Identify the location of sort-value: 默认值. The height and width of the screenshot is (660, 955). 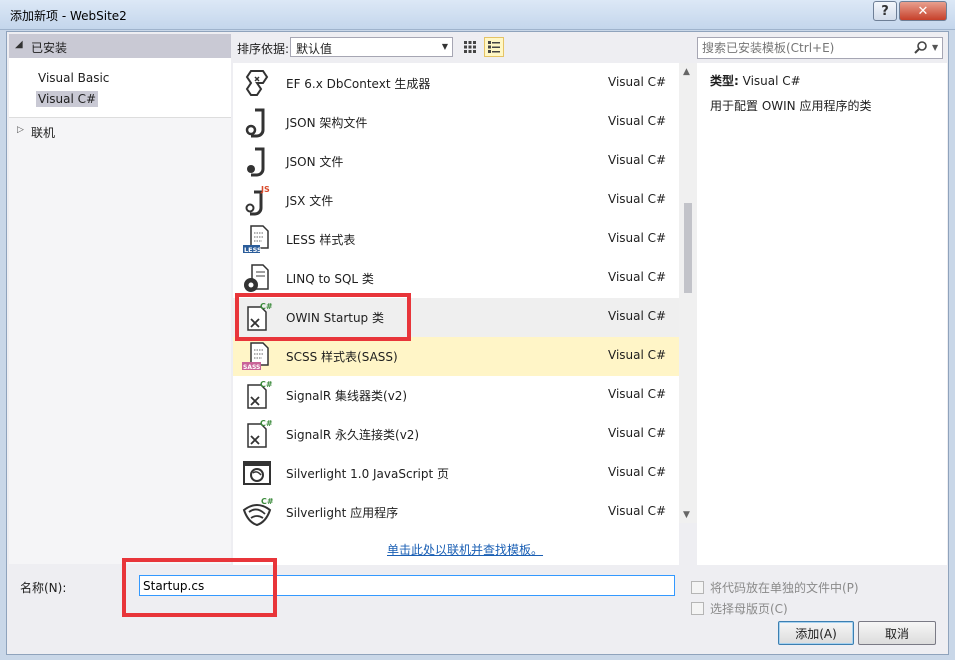
(314, 49).